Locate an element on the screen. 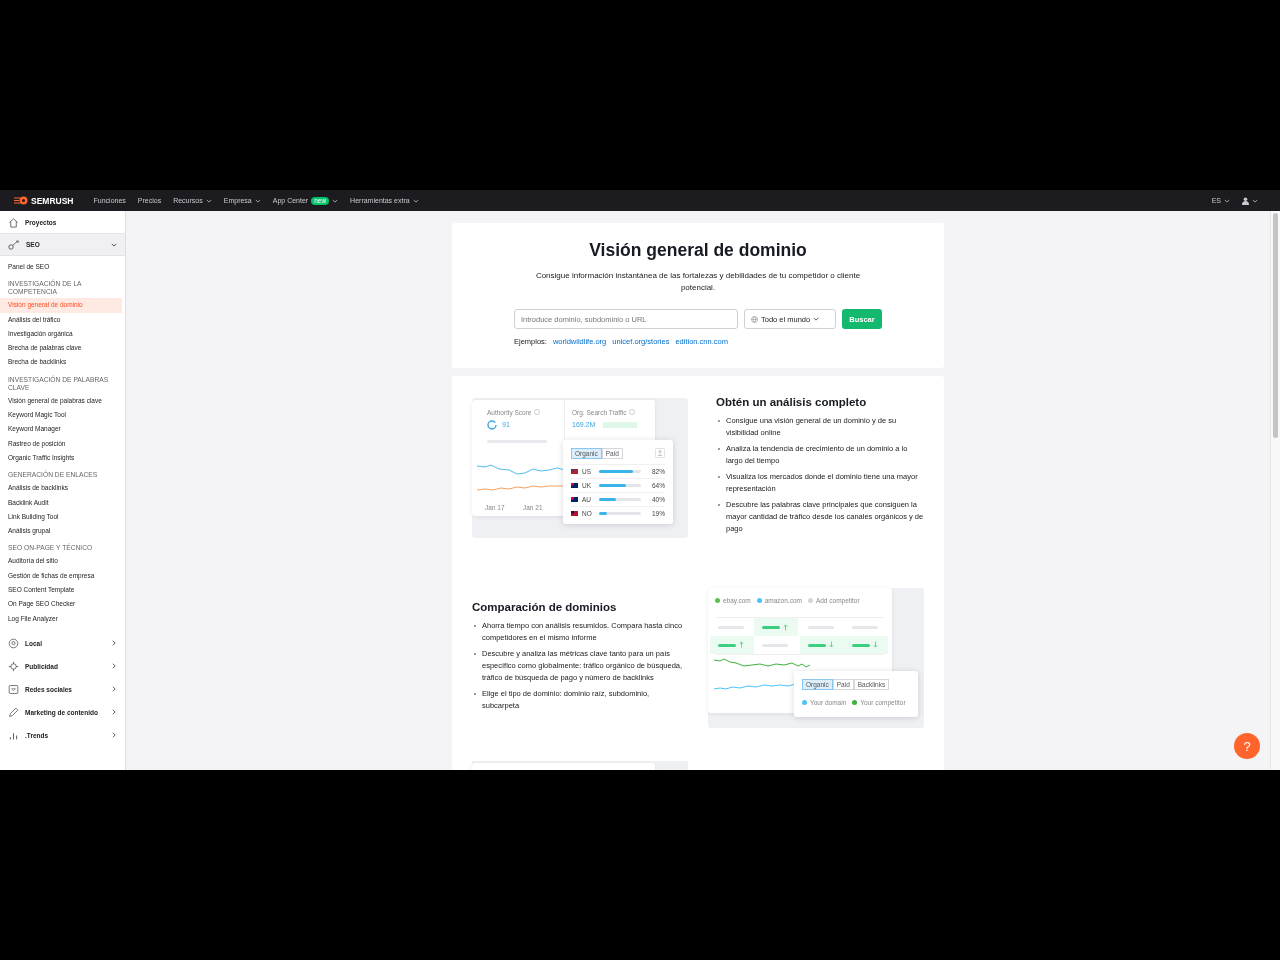 This screenshot has width=1280, height=960. page-subtitle: Consigue información instantánea de las fortalezas y debilidades de tu competidor o cliente potencial. is located at coordinates (698, 282).